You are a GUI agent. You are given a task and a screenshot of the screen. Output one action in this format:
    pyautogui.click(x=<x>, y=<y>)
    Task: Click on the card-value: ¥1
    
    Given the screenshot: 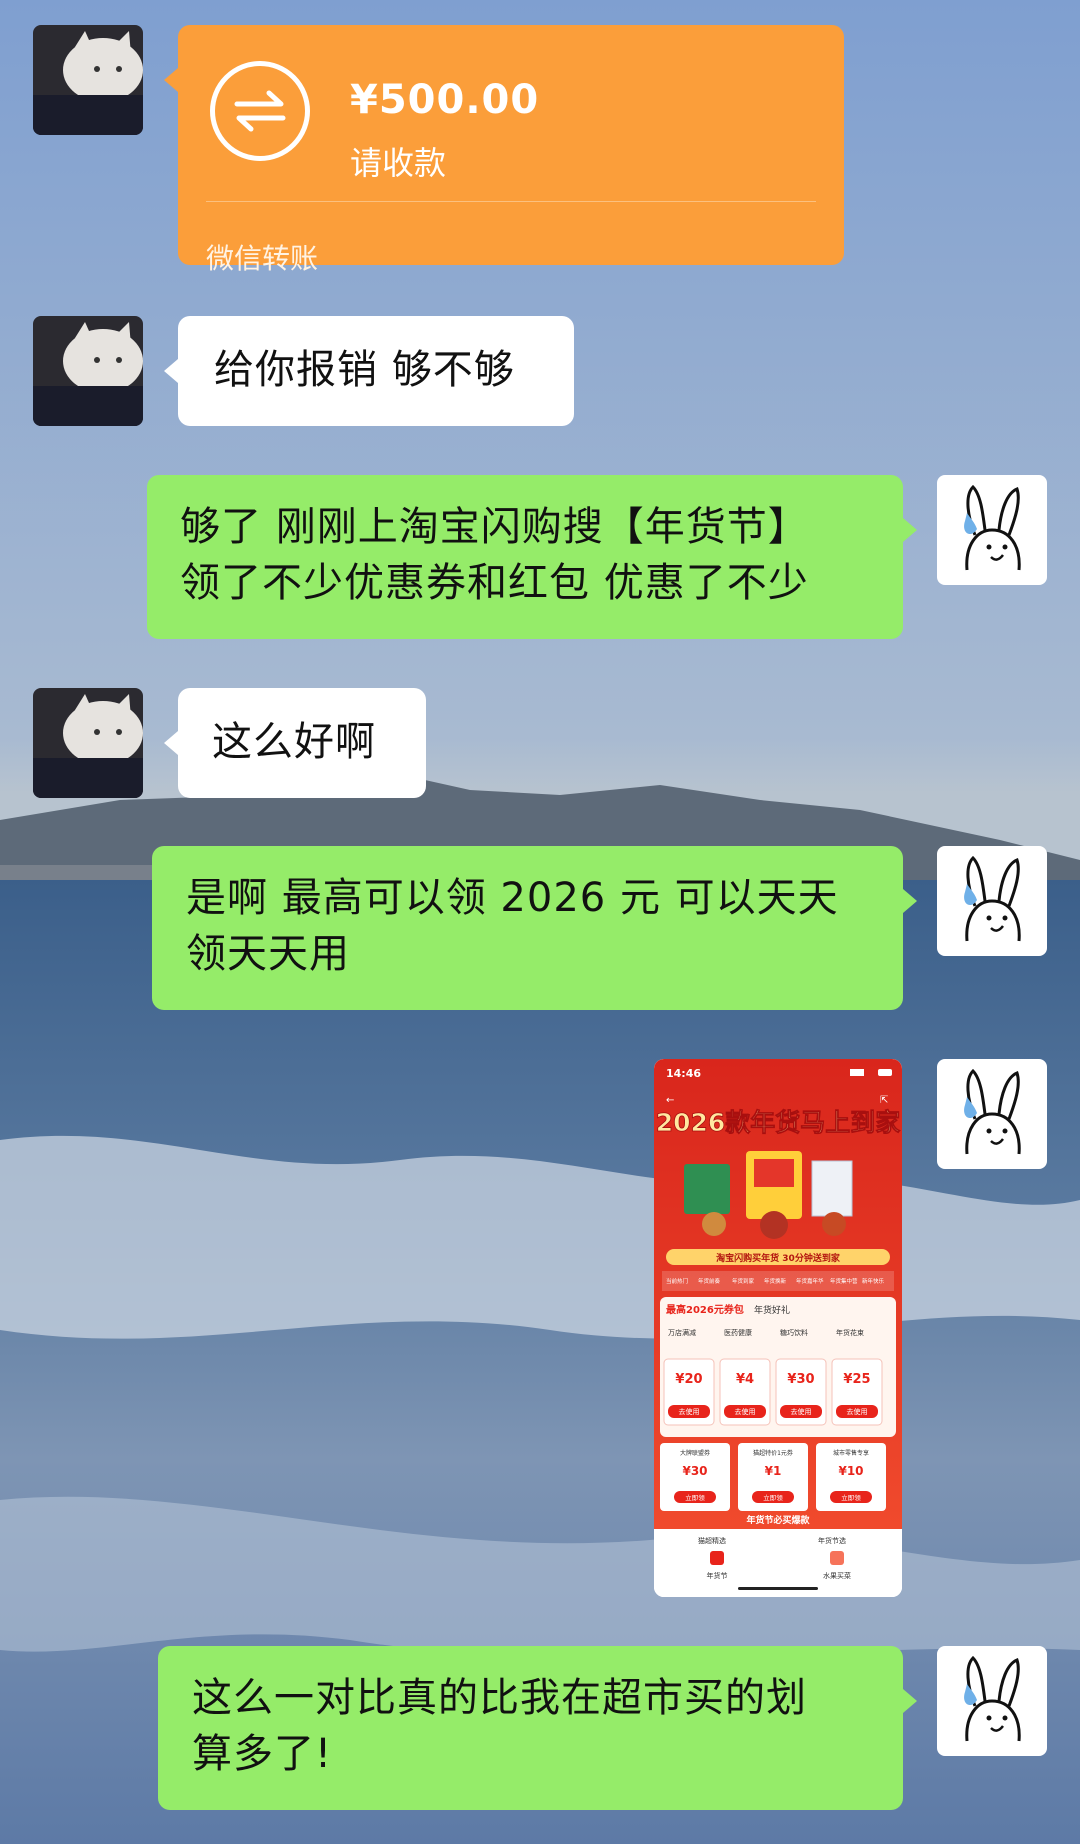 What is the action you would take?
    pyautogui.click(x=773, y=1471)
    